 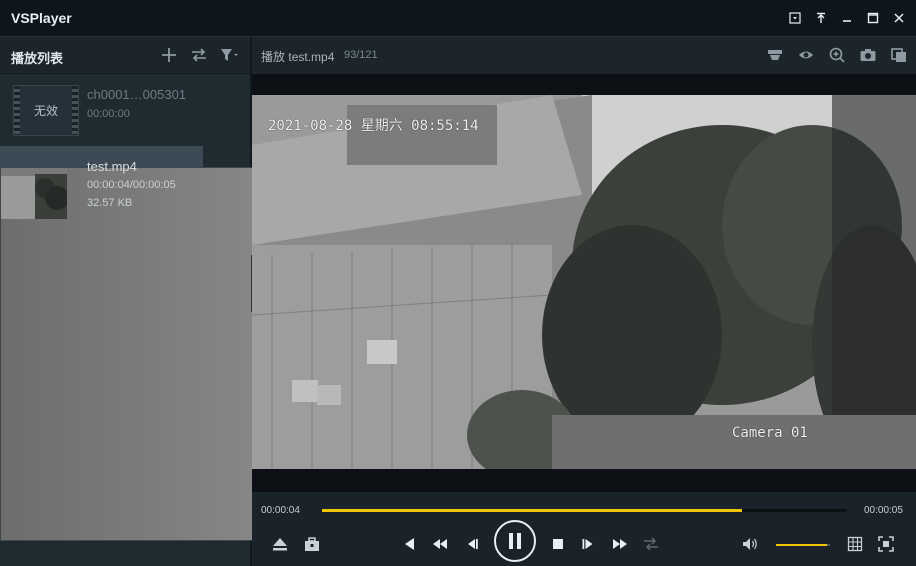 What do you see at coordinates (37, 58) in the screenshot?
I see `playlist-title: 播放列表` at bounding box center [37, 58].